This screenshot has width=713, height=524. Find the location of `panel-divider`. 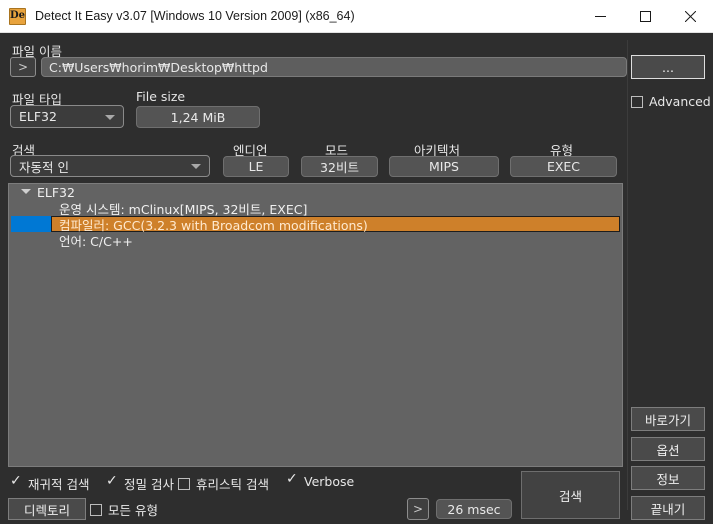

panel-divider is located at coordinates (627, 275).